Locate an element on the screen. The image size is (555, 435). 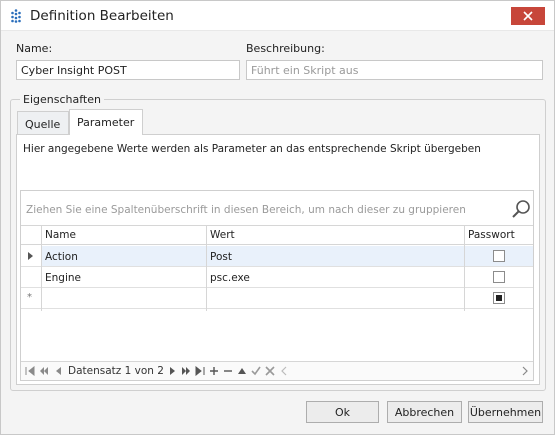
name-label: Name: is located at coordinates (34, 48).